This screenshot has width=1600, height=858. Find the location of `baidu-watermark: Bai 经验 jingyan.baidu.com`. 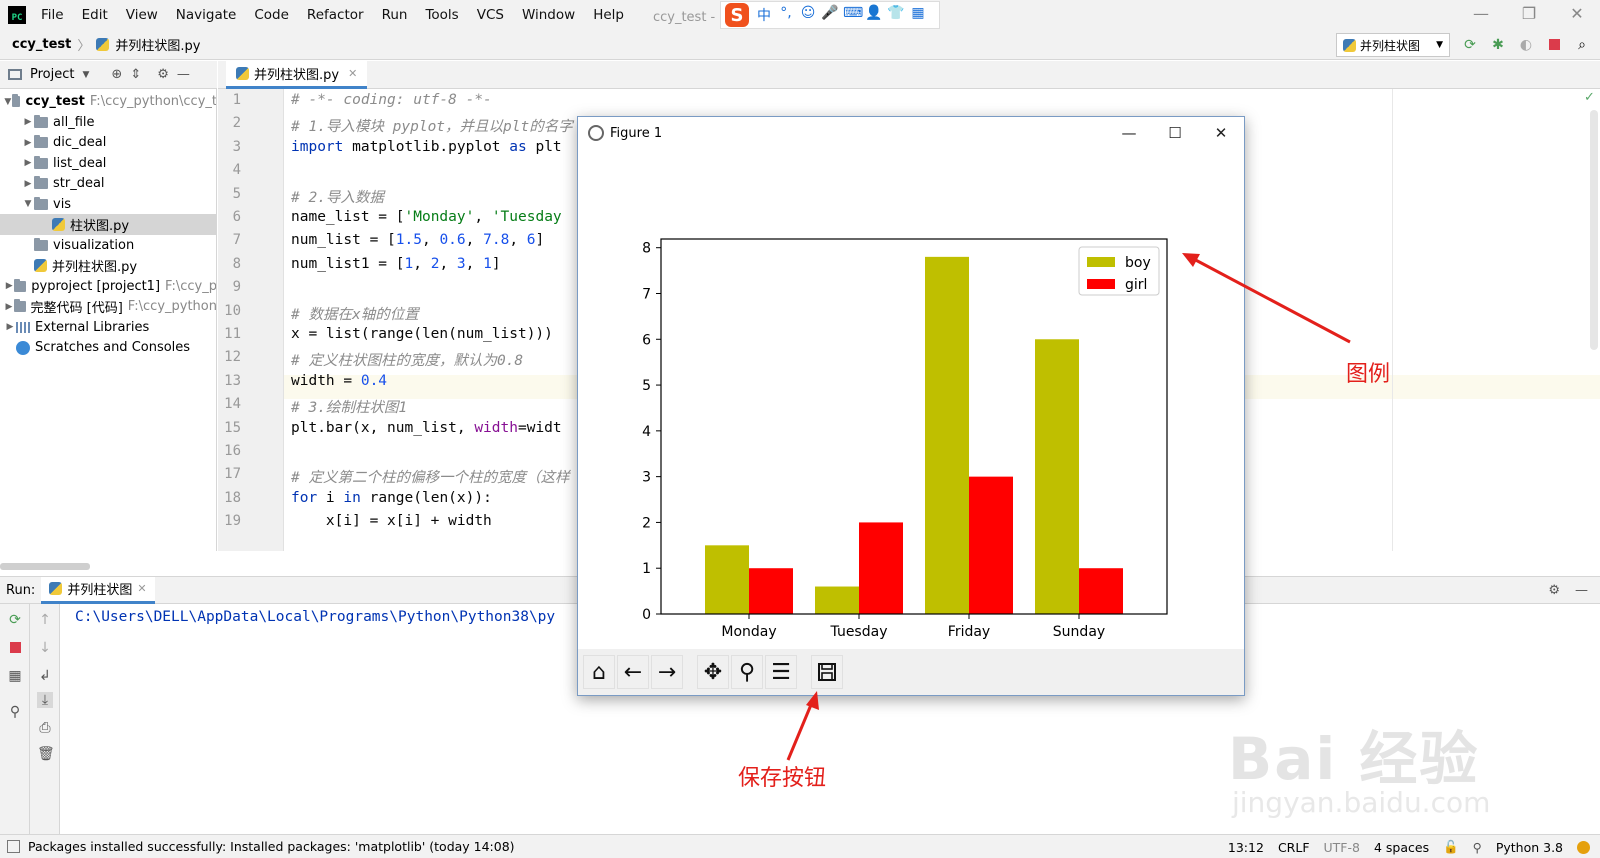

baidu-watermark: Bai 经验 jingyan.baidu.com is located at coordinates (1378, 755).